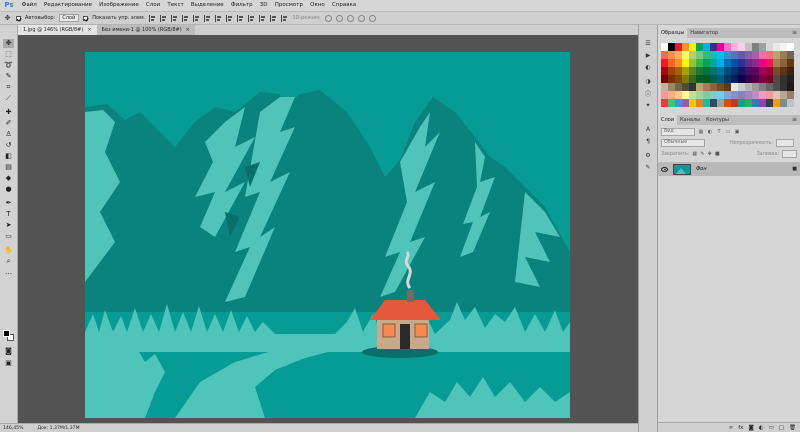  Describe the element at coordinates (207, 5) in the screenshot. I see `menu-select: Выделение` at that location.